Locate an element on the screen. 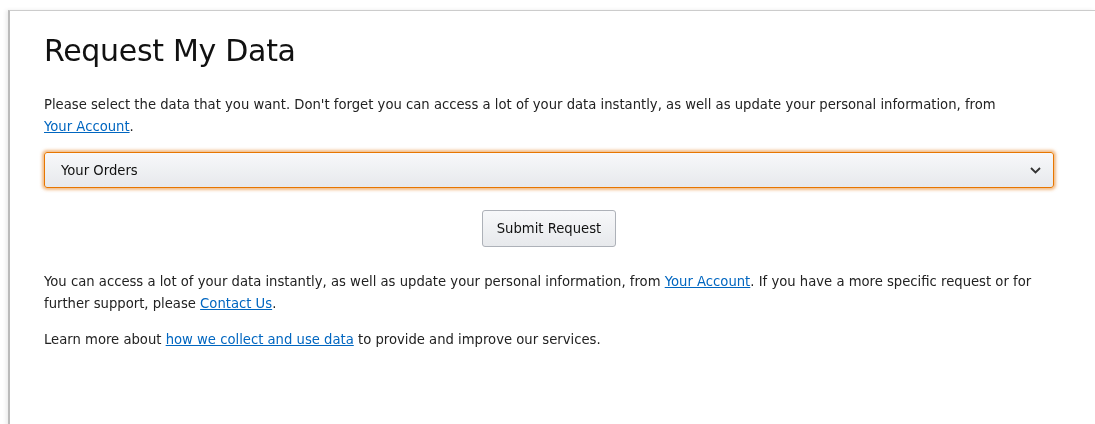  page-title: Request My Data is located at coordinates (170, 50).